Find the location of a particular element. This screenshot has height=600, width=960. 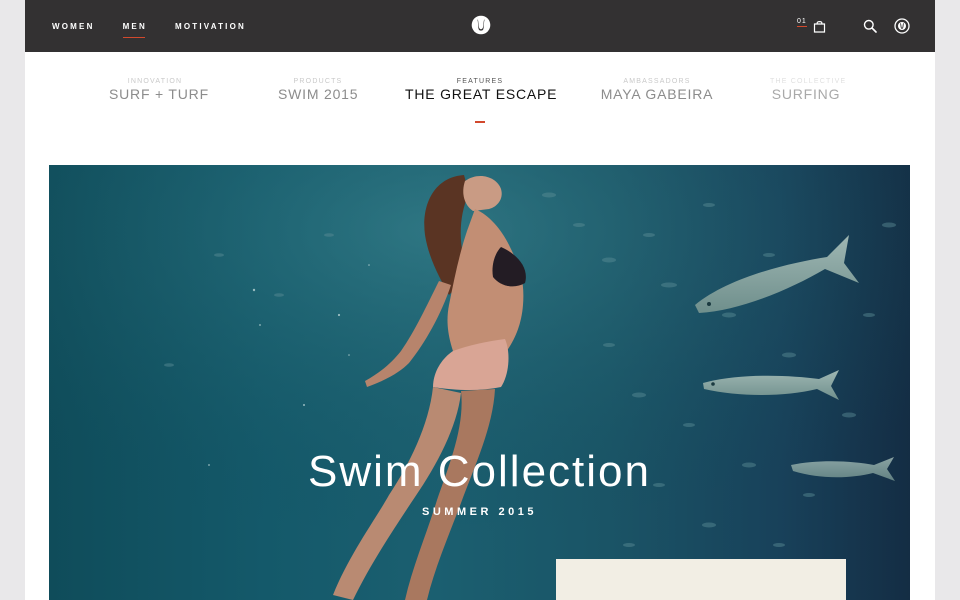

lululemon-logo-icon is located at coordinates (481, 25).